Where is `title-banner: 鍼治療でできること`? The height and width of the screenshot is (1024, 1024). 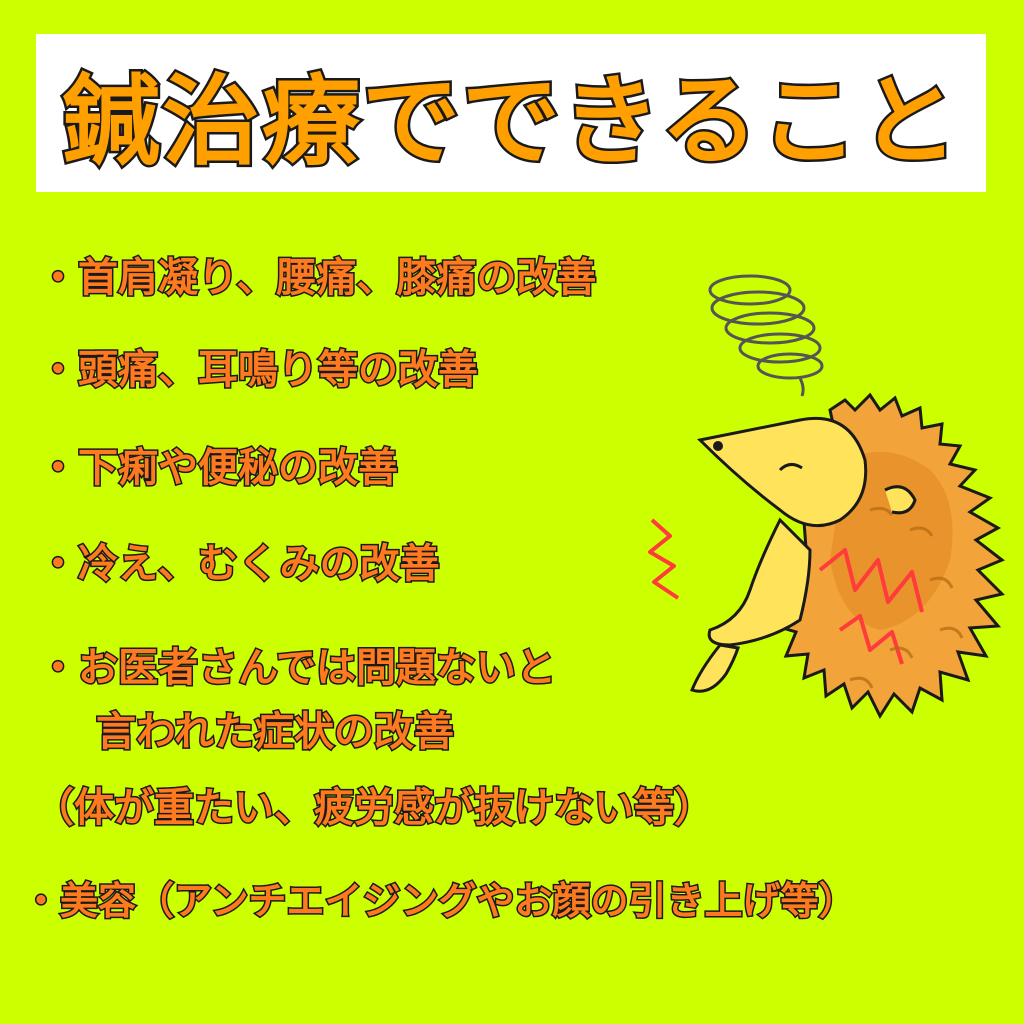 title-banner: 鍼治療でできること is located at coordinates (511, 113).